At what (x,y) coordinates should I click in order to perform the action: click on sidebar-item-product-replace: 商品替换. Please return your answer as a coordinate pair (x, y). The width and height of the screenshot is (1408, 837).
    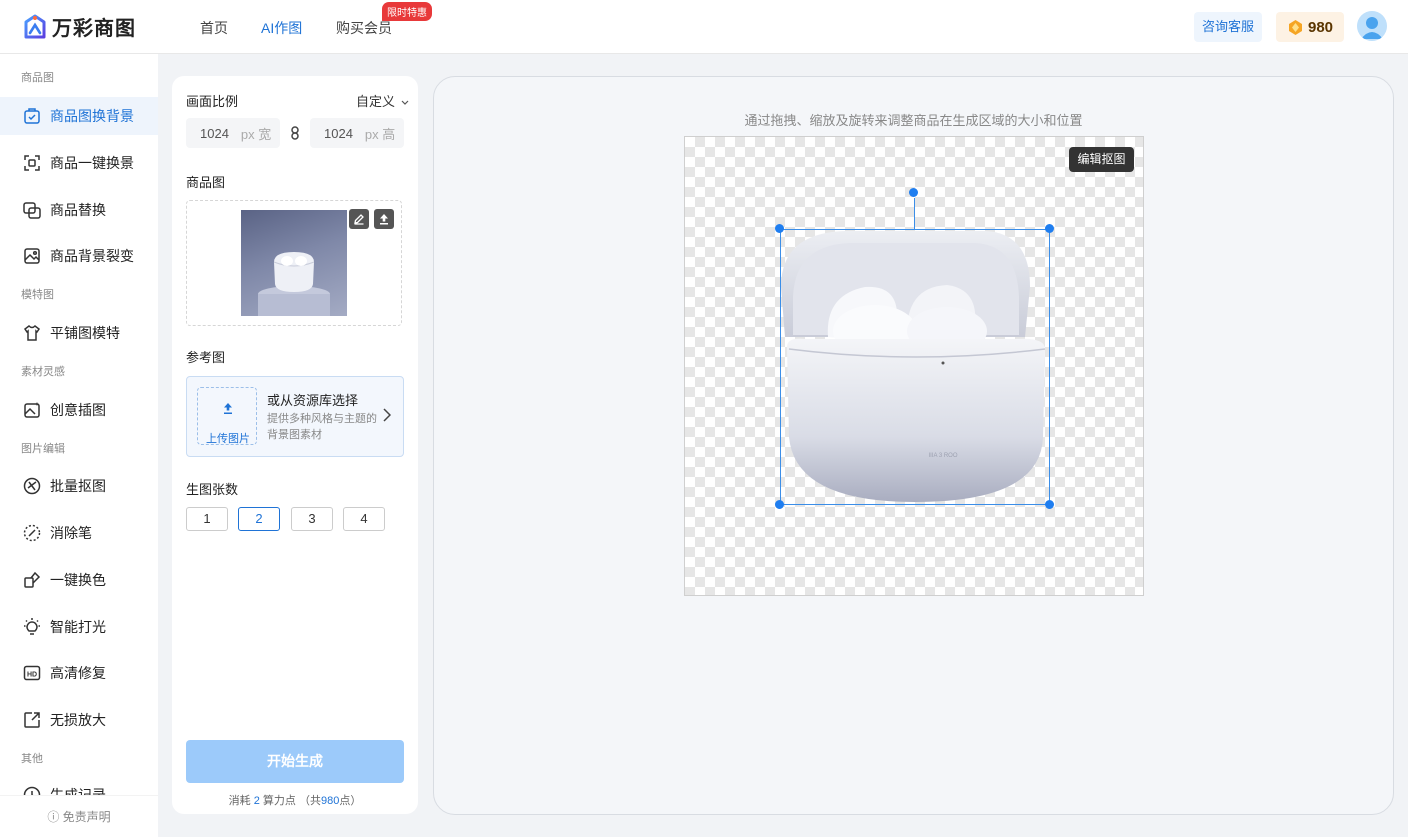
    Looking at the image, I should click on (79, 210).